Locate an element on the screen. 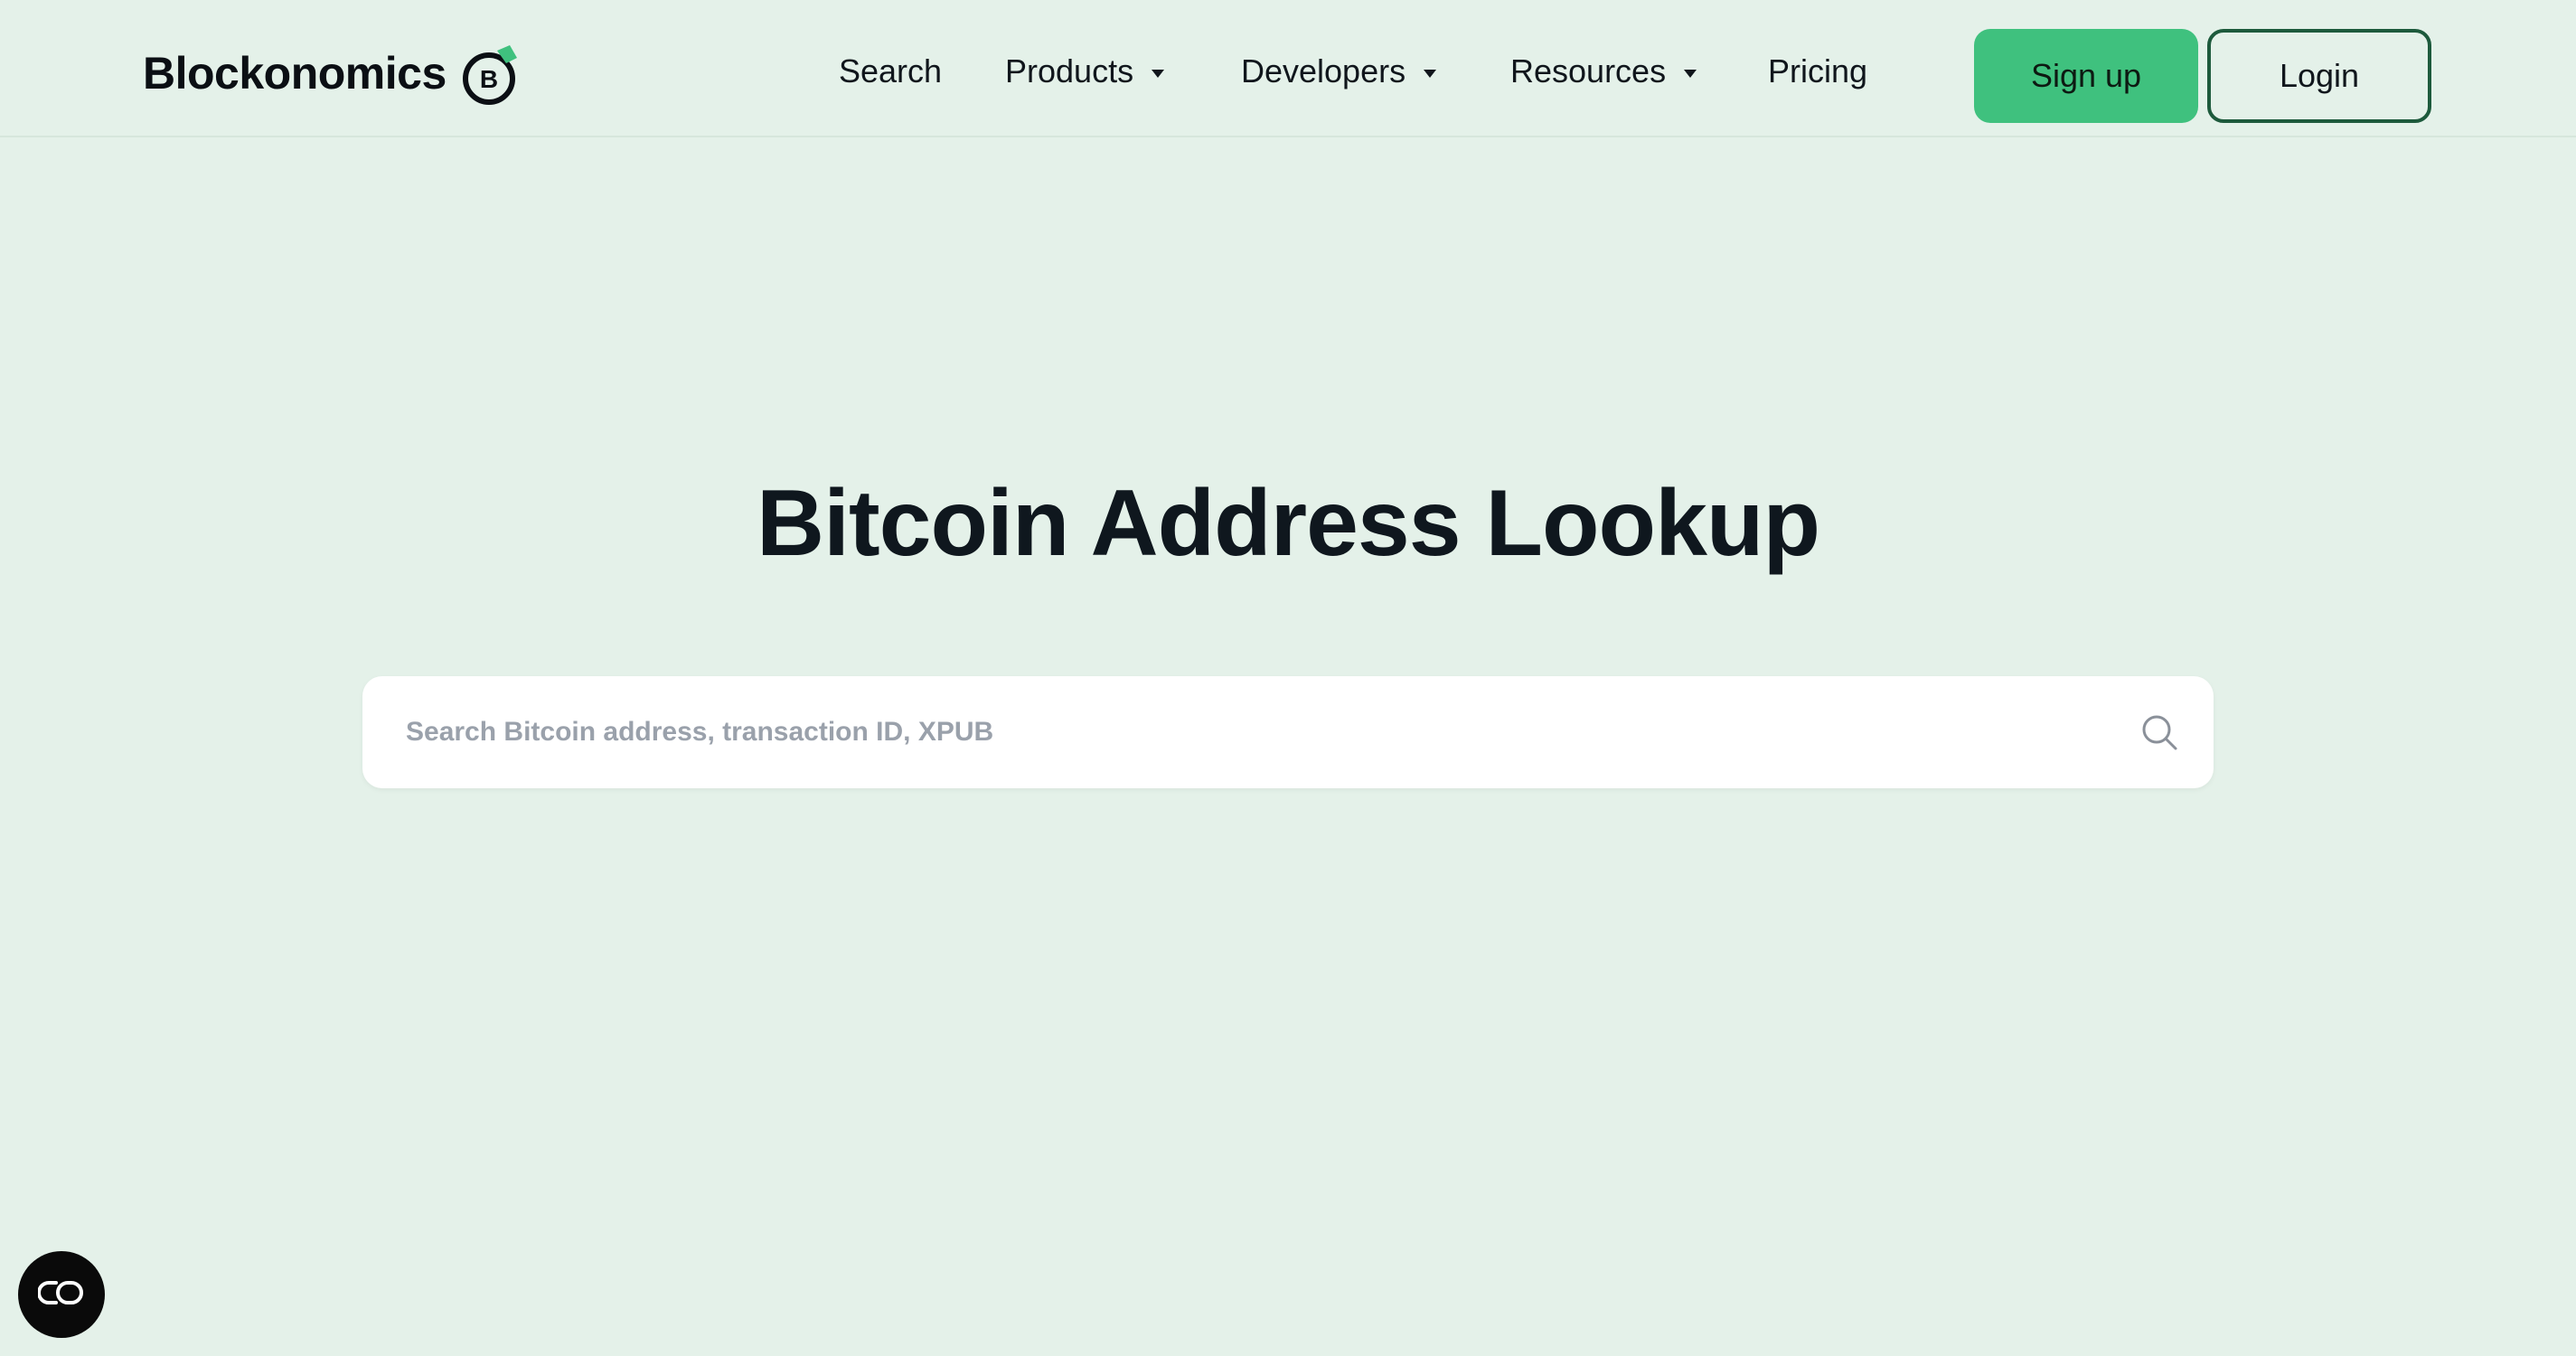 This screenshot has height=1356, width=2576. search-bar is located at coordinates (1288, 732).